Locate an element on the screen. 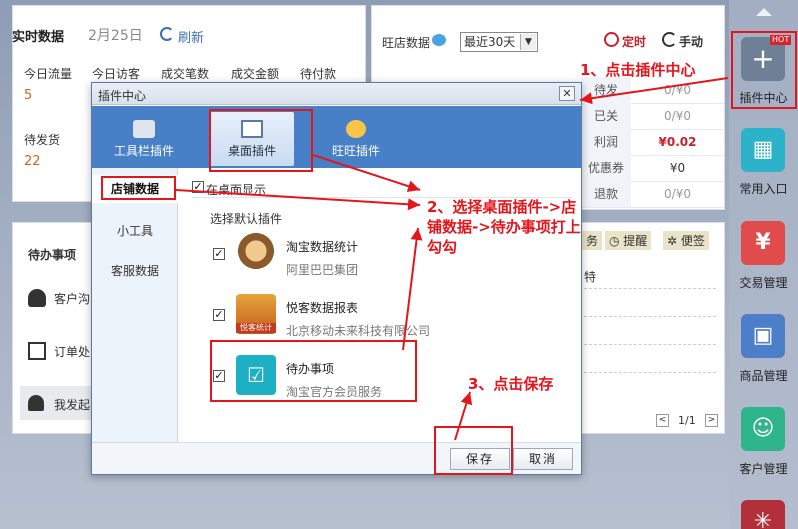  annotation-step3: 3、点击保存 is located at coordinates (511, 384).